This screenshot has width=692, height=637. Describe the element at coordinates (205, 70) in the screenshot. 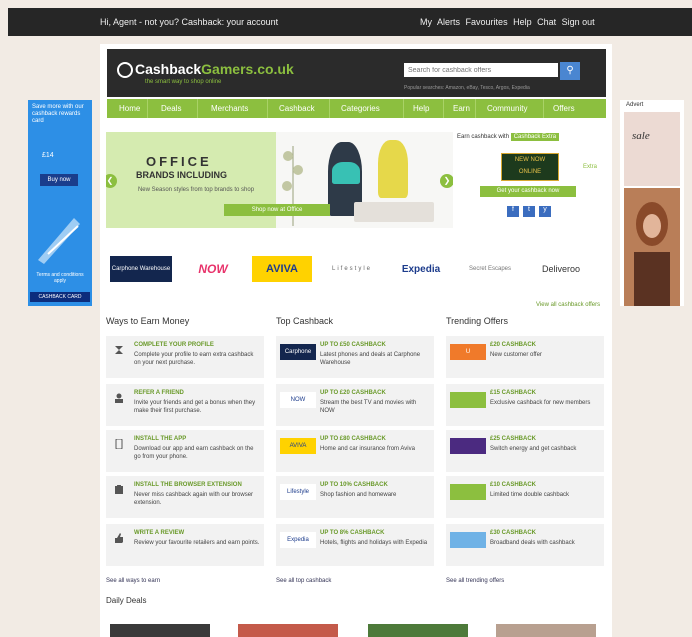

I see `site-logo: CashbackGamers.co.uk` at that location.